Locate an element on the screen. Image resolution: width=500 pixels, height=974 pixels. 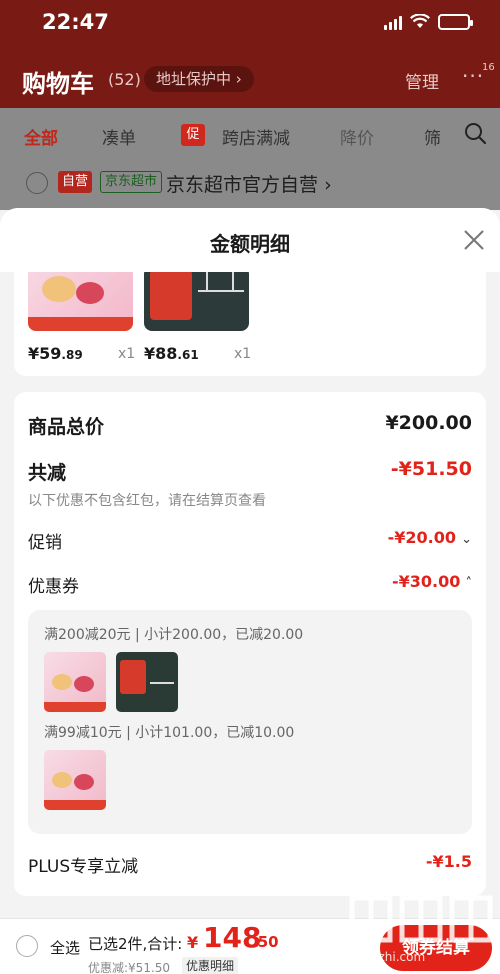
coupon-value: -¥30.00 is located at coordinates (426, 581).